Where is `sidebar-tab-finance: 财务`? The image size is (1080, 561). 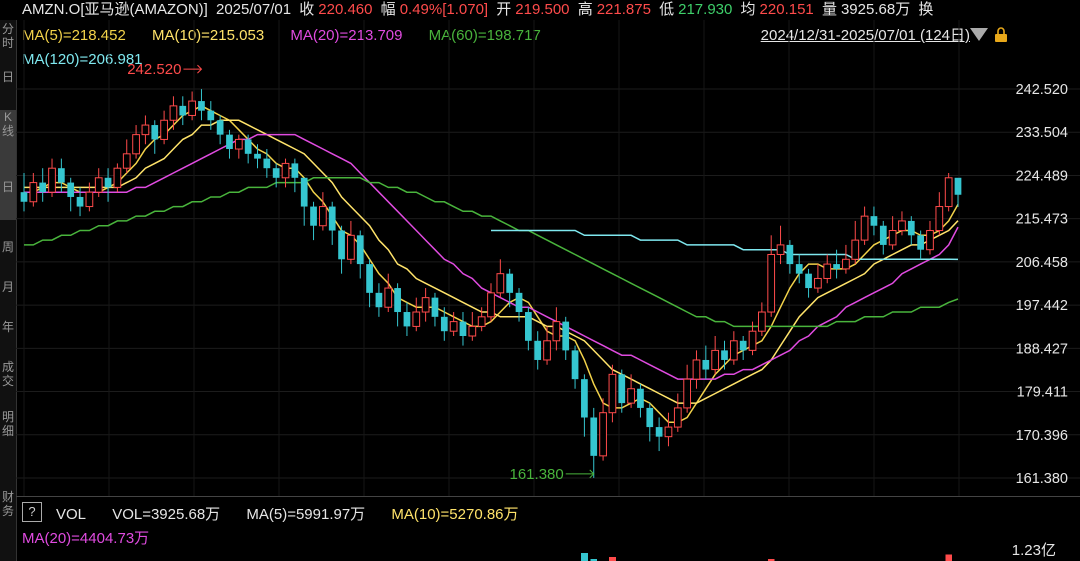 sidebar-tab-finance: 财务 is located at coordinates (8, 504).